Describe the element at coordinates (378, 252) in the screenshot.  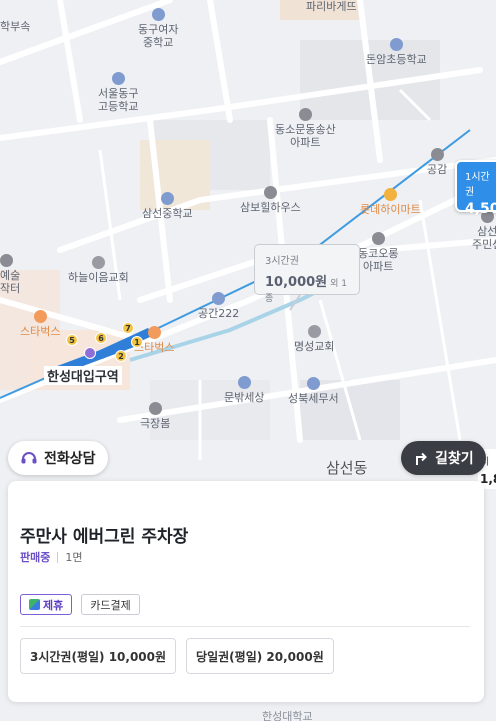
I see `building-poi: 동코오롱 아파트` at that location.